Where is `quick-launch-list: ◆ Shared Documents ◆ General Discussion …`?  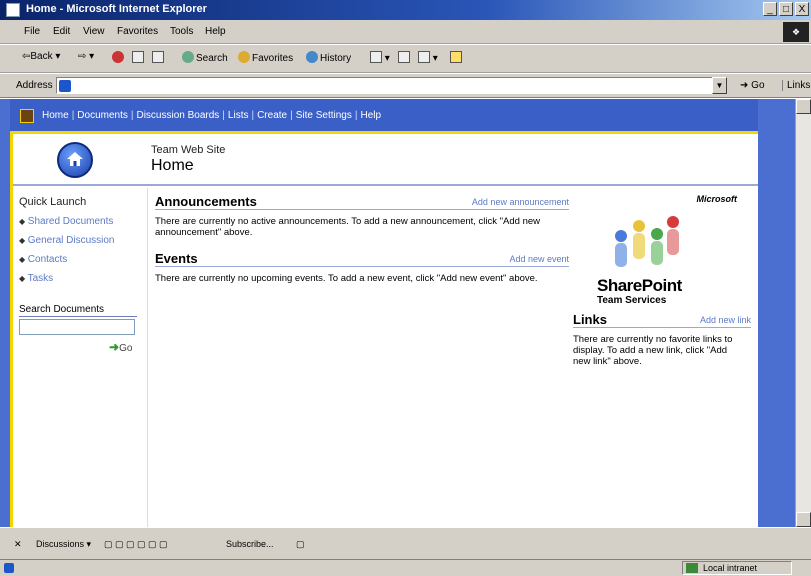 quick-launch-list: ◆ Shared Documents ◆ General Discussion … is located at coordinates (67, 254).